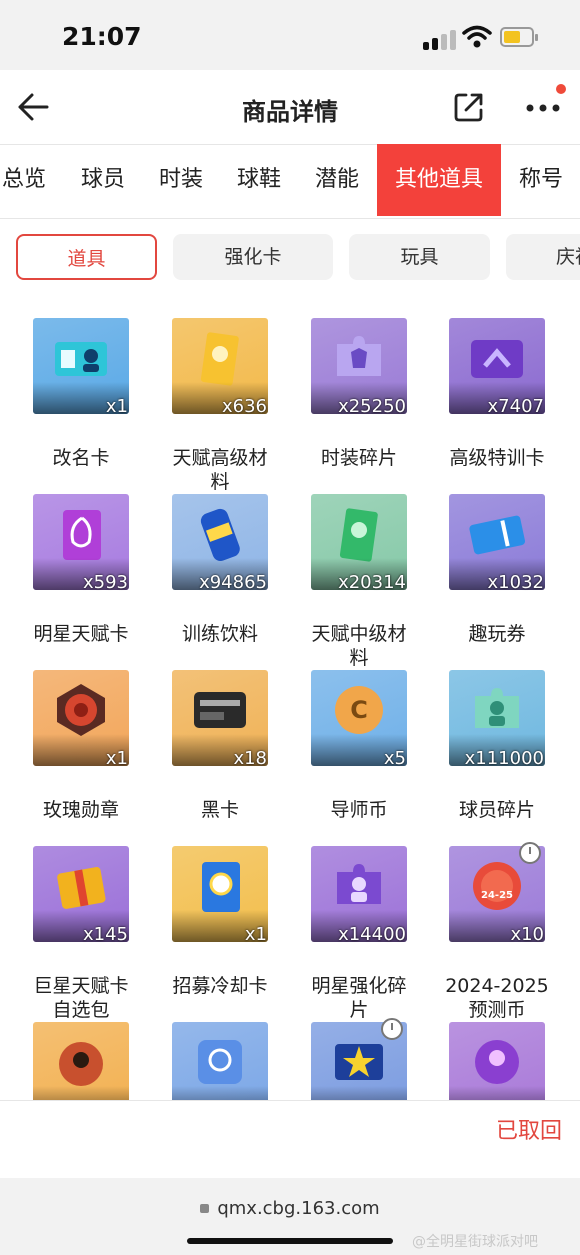 The image size is (580, 1255). What do you see at coordinates (497, 535) in the screenshot?
I see `ticket-icon` at bounding box center [497, 535].